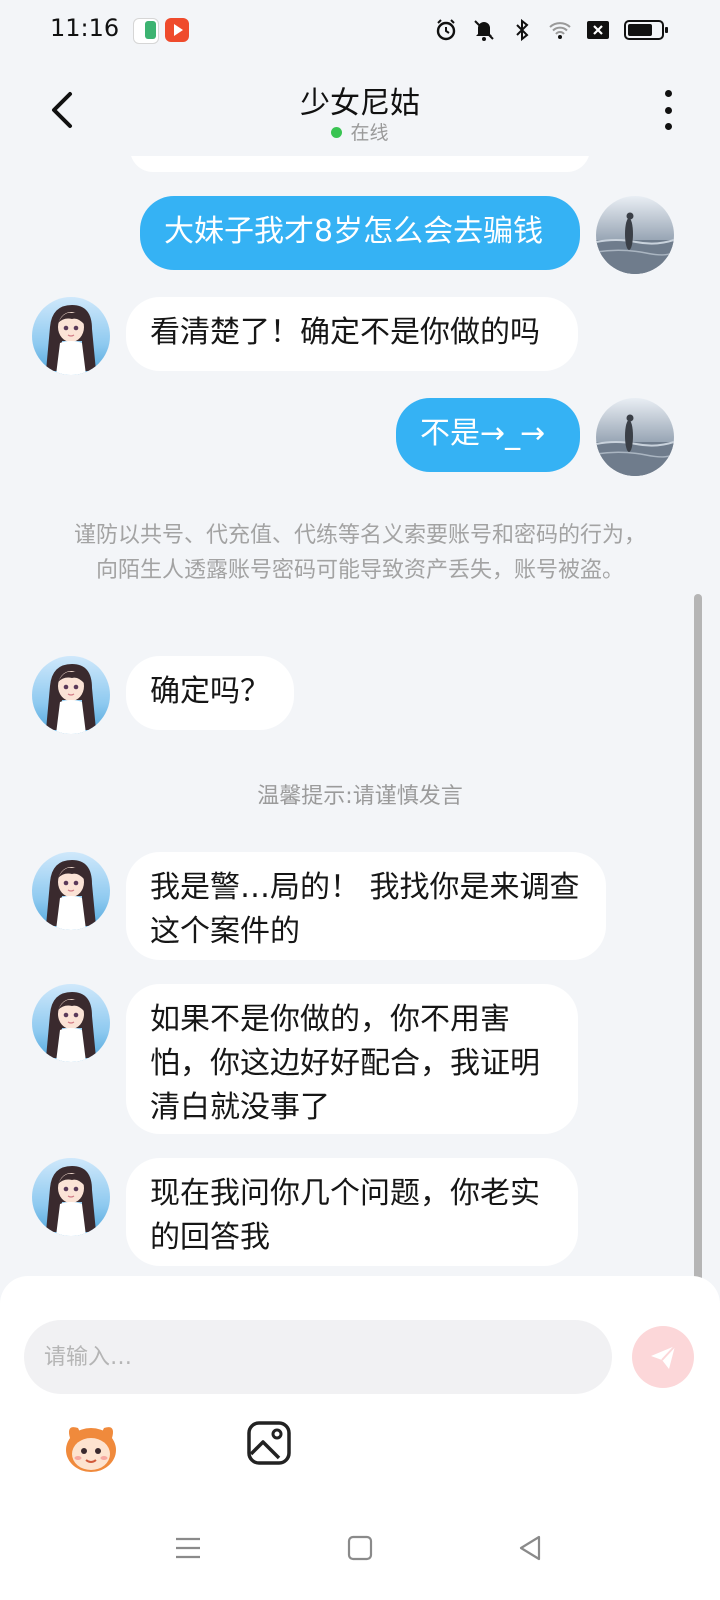 The height and width of the screenshot is (1600, 720). What do you see at coordinates (146, 31) in the screenshot?
I see `novel-app-icon` at bounding box center [146, 31].